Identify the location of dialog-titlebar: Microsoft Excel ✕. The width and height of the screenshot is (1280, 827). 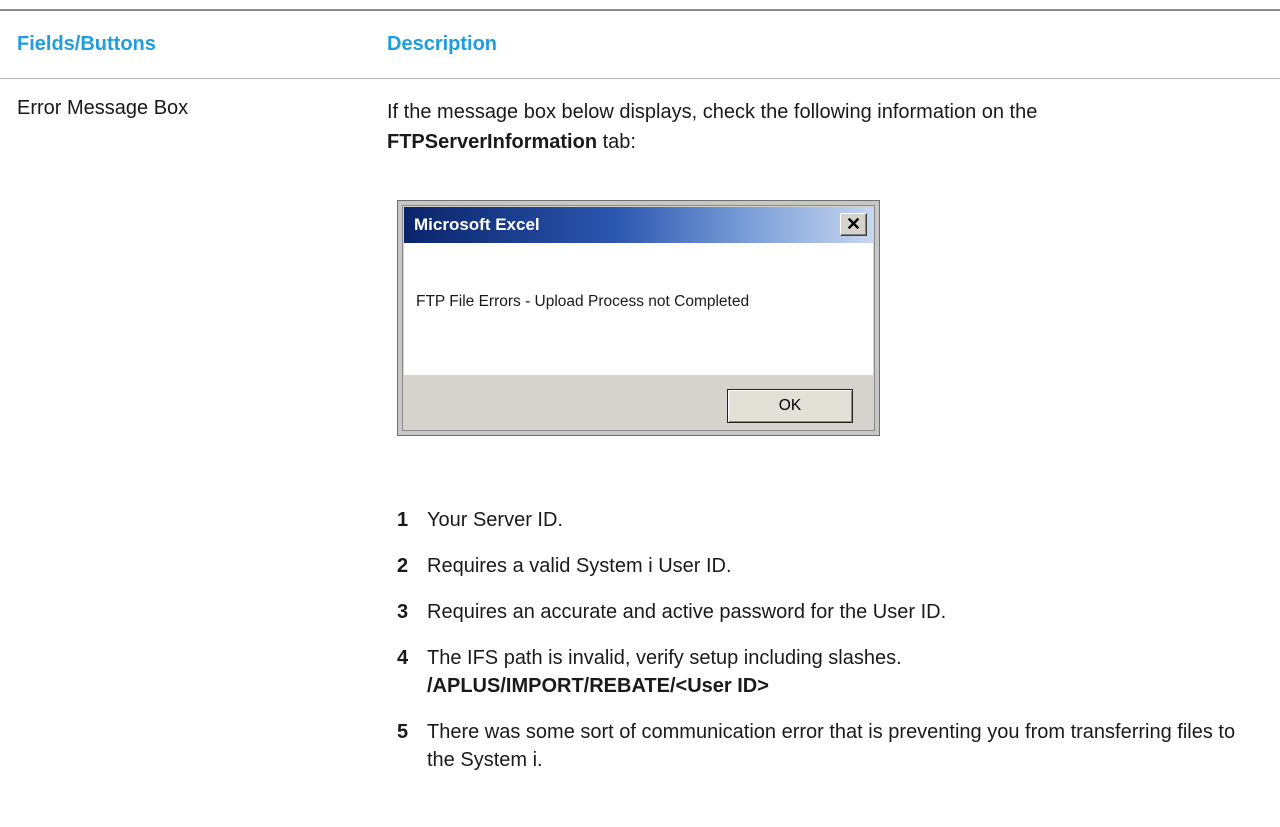
(638, 225).